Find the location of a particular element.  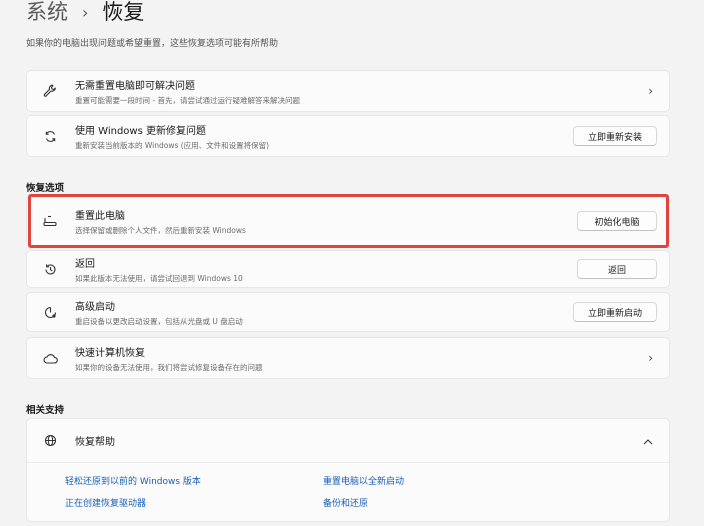

related-support-label: 相关支持 is located at coordinates (45, 410).